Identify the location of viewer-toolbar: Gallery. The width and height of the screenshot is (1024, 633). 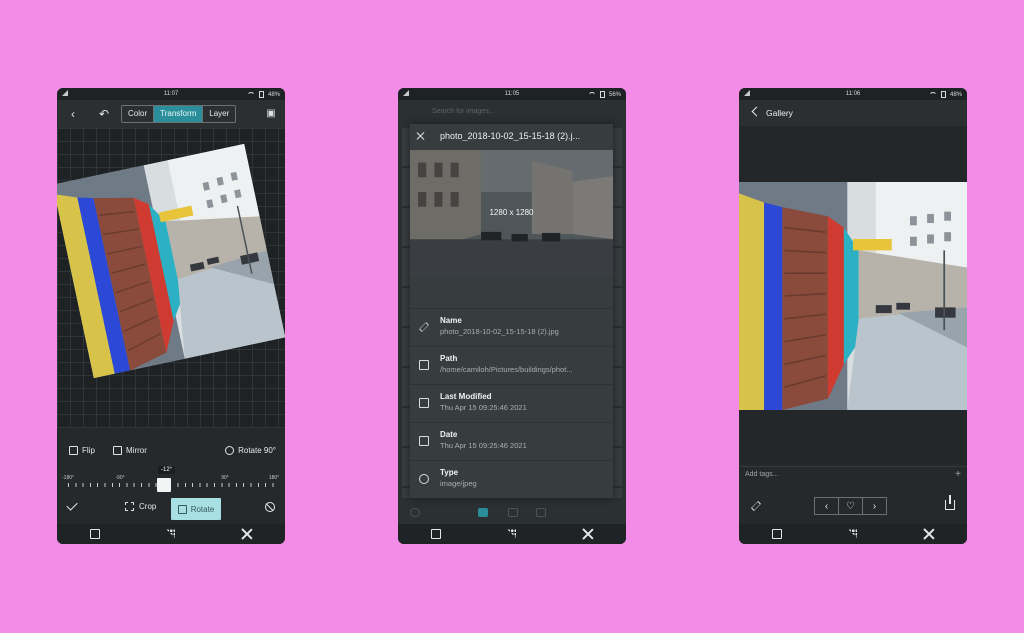
(853, 113).